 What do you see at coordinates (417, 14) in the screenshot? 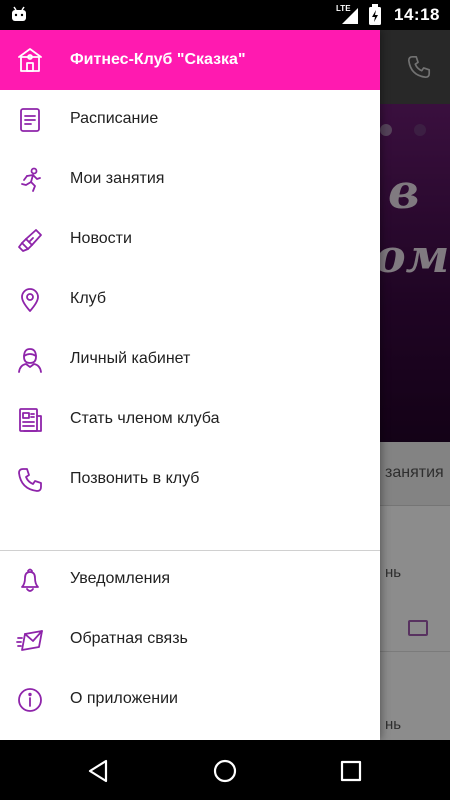
I see `status-time: 14:18` at bounding box center [417, 14].